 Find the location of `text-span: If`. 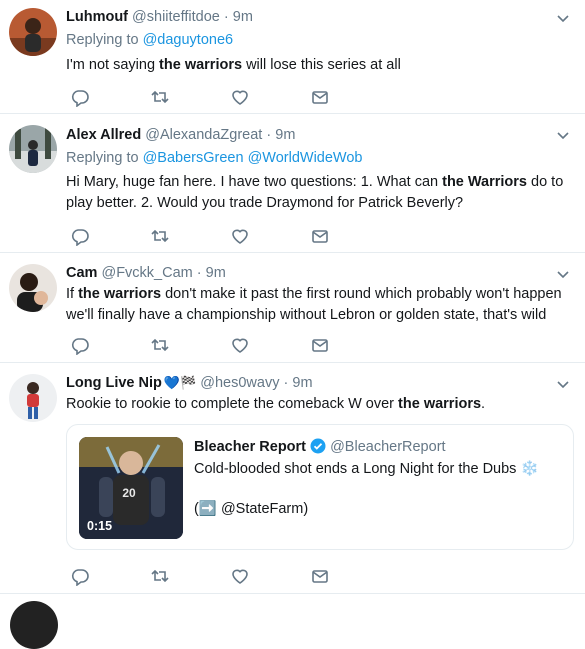

text-span: If is located at coordinates (72, 294).